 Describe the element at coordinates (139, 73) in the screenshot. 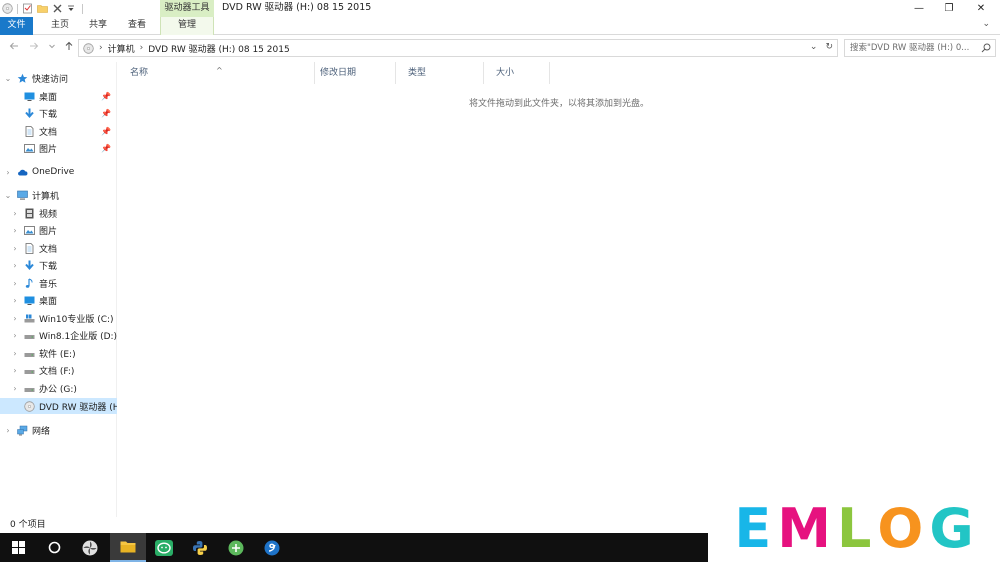

I see `column-header-label: 名称` at that location.